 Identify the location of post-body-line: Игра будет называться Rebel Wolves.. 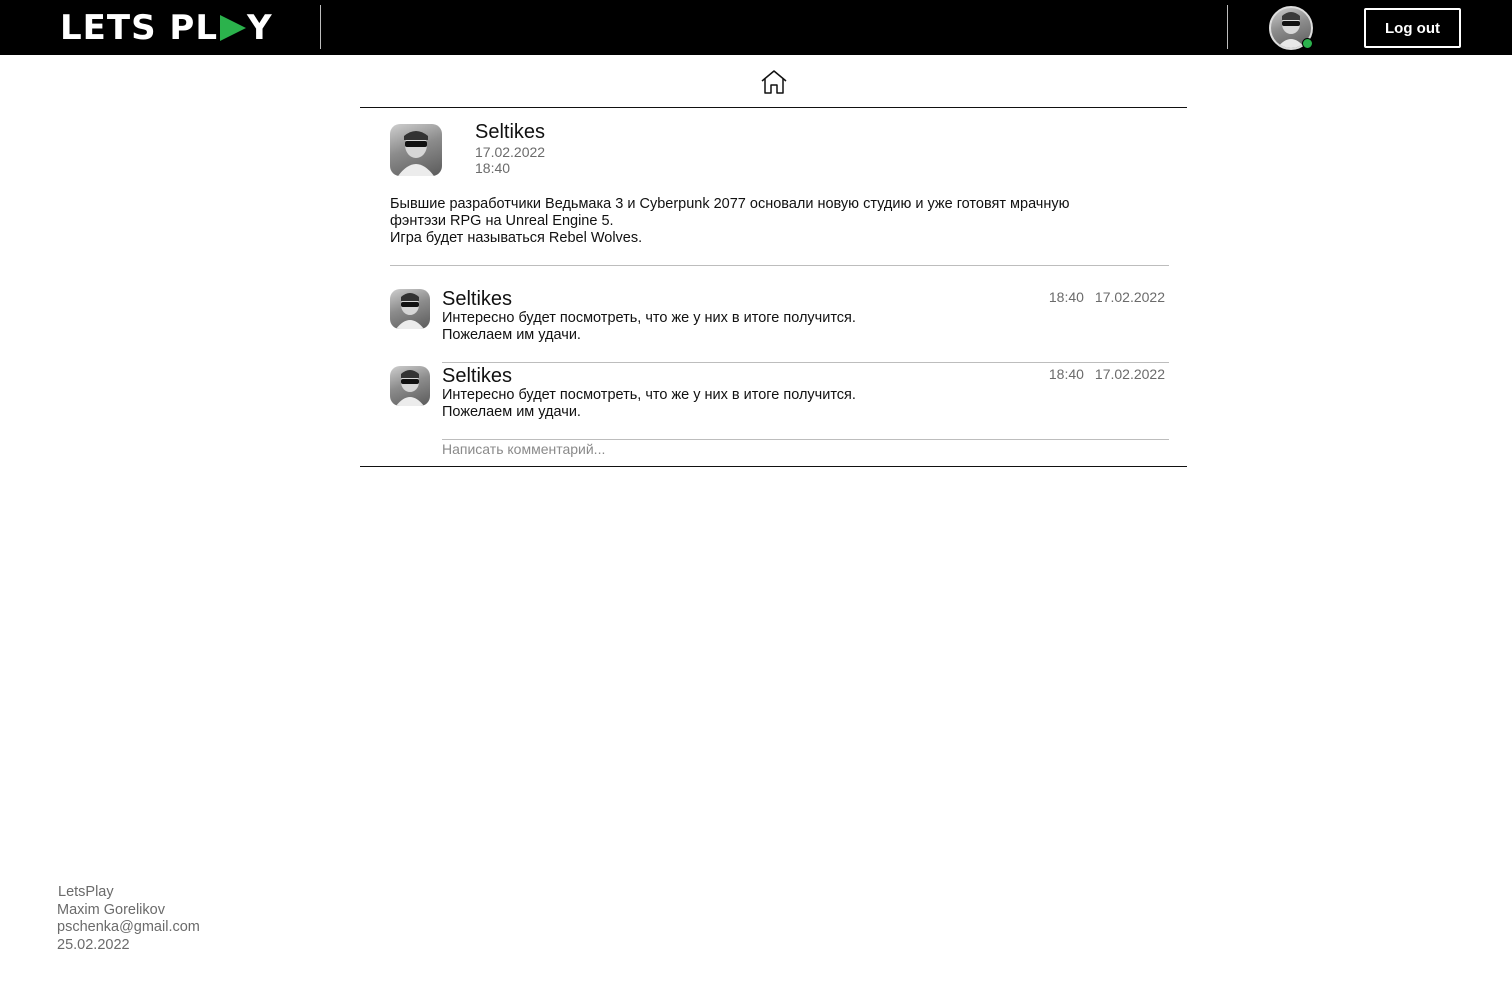
(516, 238).